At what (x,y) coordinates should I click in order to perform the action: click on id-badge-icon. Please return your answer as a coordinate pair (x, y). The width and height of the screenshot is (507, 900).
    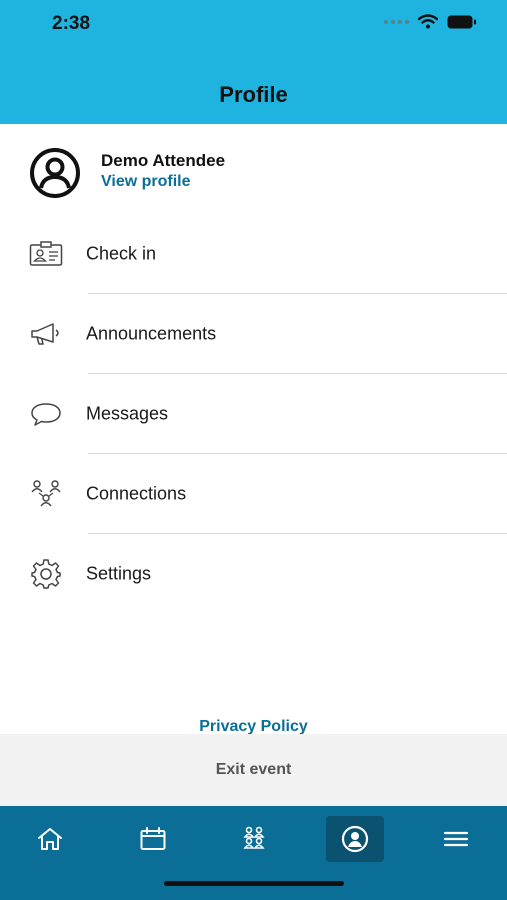
    Looking at the image, I should click on (46, 254).